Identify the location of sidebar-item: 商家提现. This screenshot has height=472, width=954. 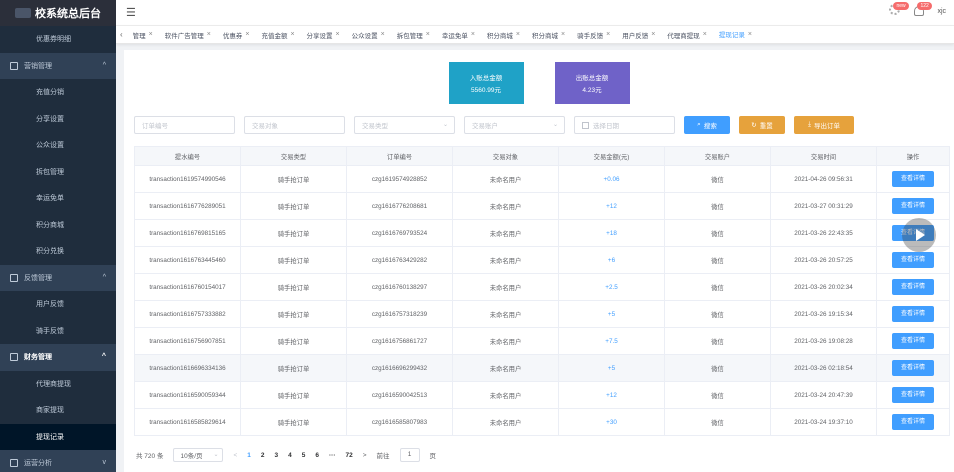
(58, 410).